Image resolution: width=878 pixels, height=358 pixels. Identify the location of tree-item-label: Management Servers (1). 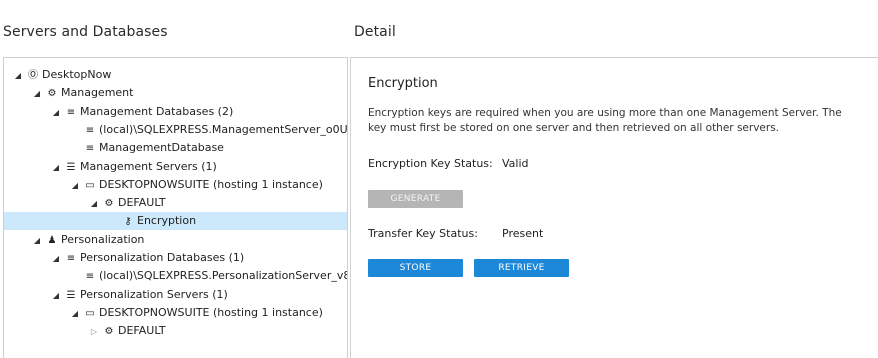
(148, 166).